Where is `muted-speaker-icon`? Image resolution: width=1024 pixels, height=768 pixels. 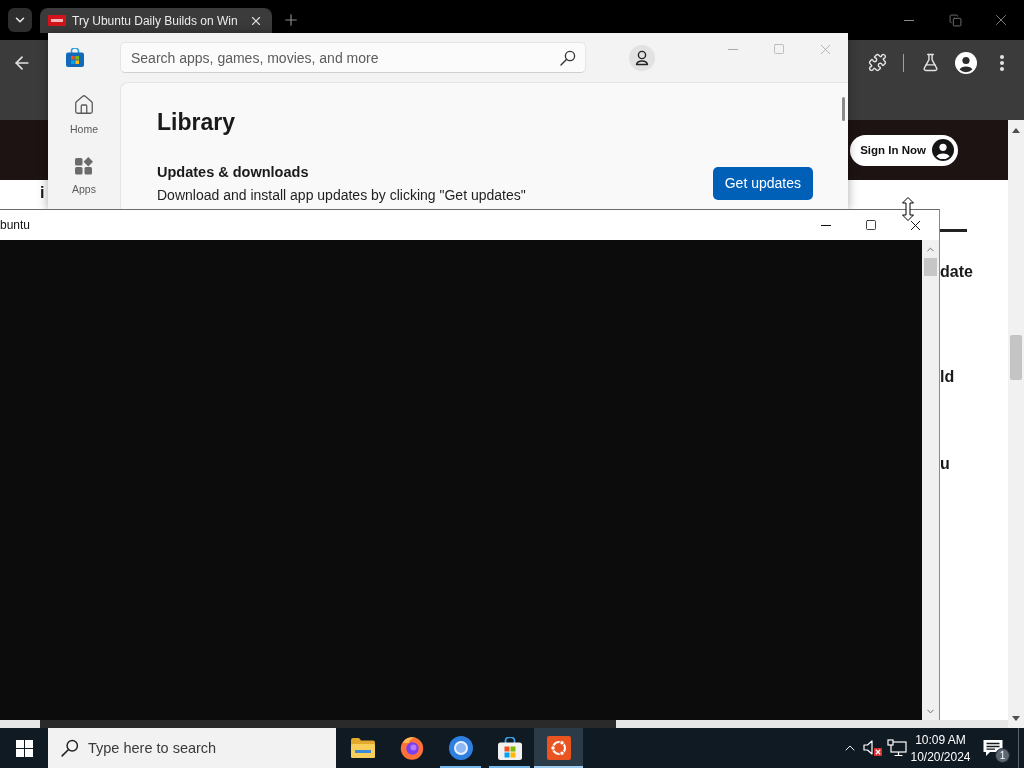 muted-speaker-icon is located at coordinates (873, 748).